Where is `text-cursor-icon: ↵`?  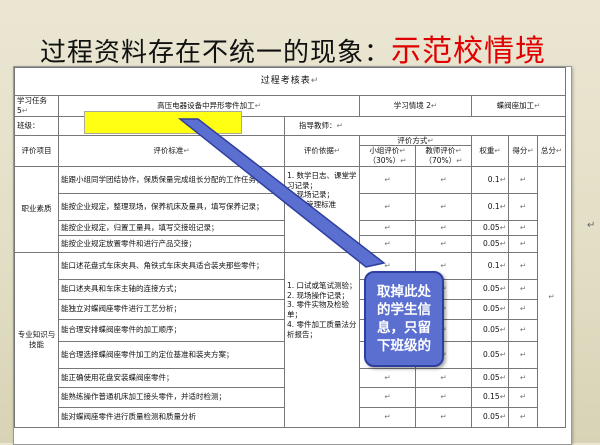 text-cursor-icon: ↵ is located at coordinates (591, 225).